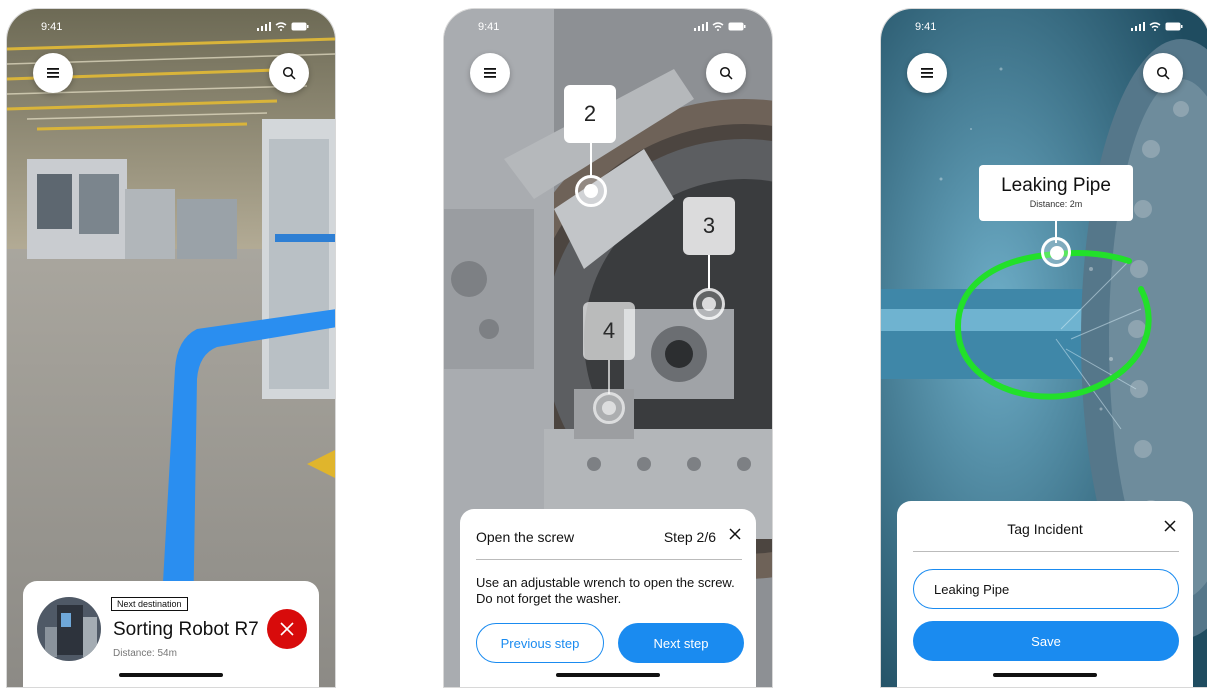 The height and width of the screenshot is (688, 1207). I want to click on next-destination-tag: Next destination, so click(149, 604).